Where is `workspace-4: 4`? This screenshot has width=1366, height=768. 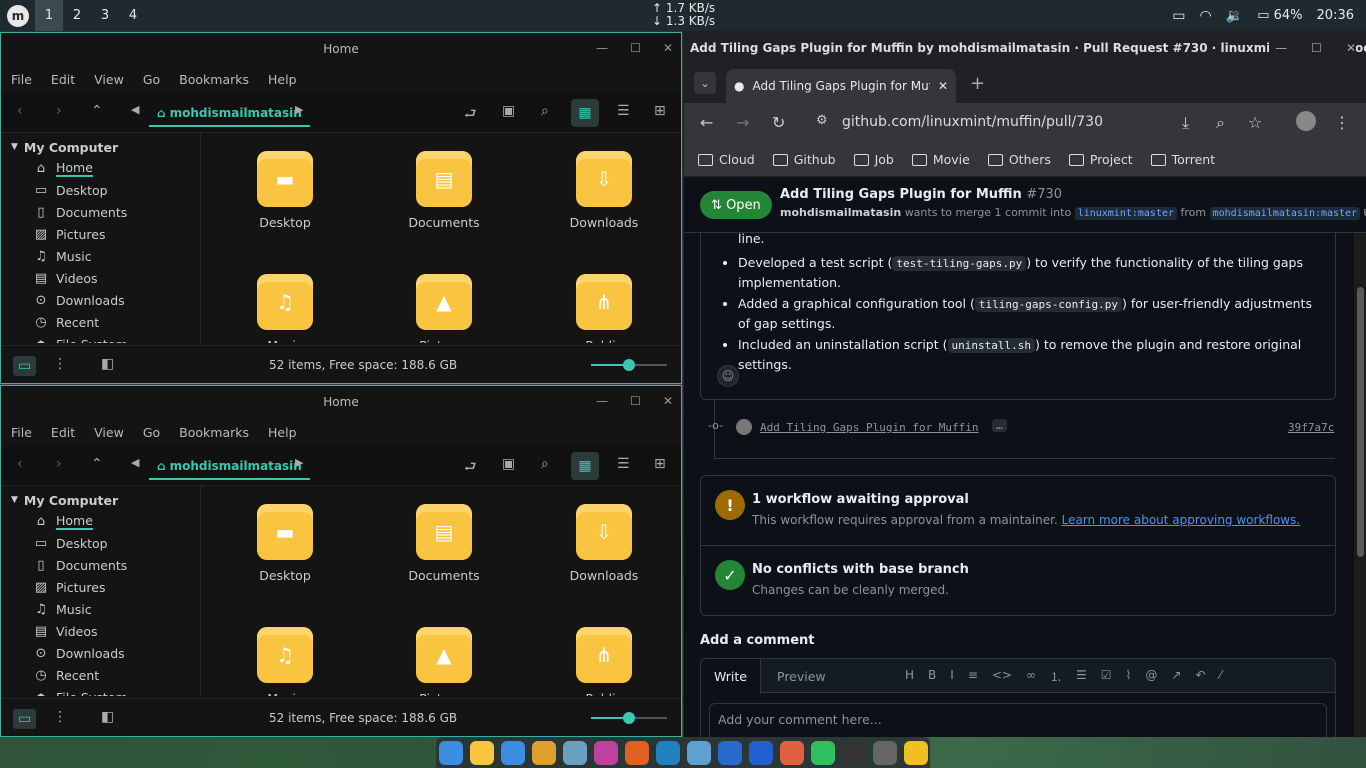 workspace-4: 4 is located at coordinates (133, 15).